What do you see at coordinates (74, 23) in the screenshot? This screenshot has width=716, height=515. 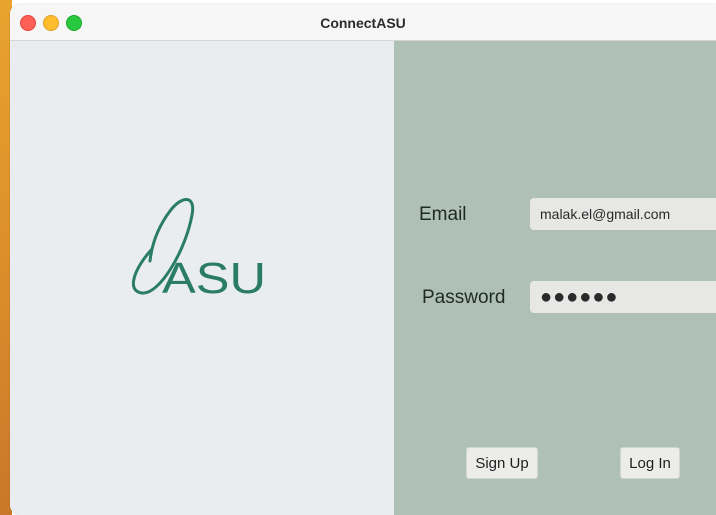 I see `maximize-window-button` at bounding box center [74, 23].